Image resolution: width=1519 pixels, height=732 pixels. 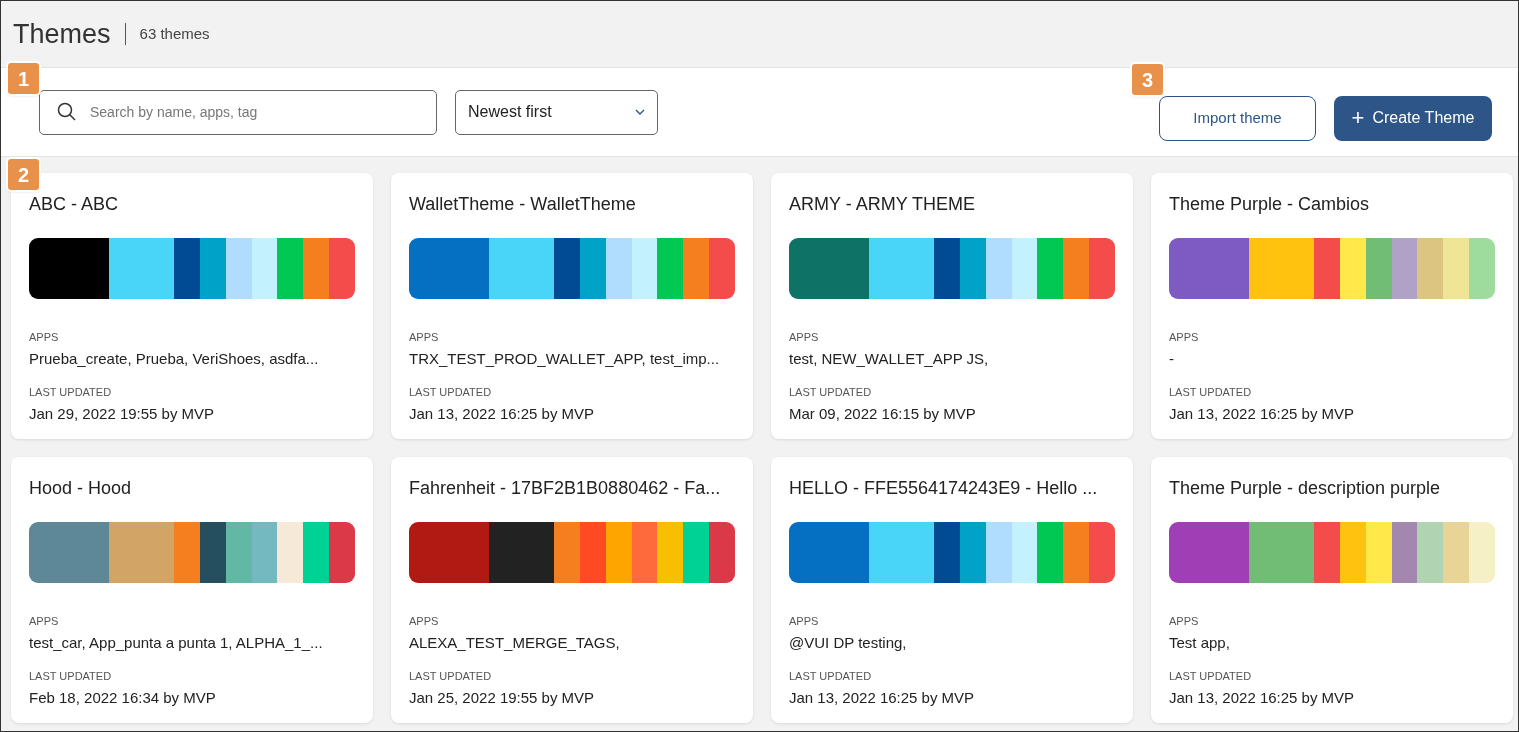 What do you see at coordinates (1172, 358) in the screenshot?
I see `apps-value: -` at bounding box center [1172, 358].